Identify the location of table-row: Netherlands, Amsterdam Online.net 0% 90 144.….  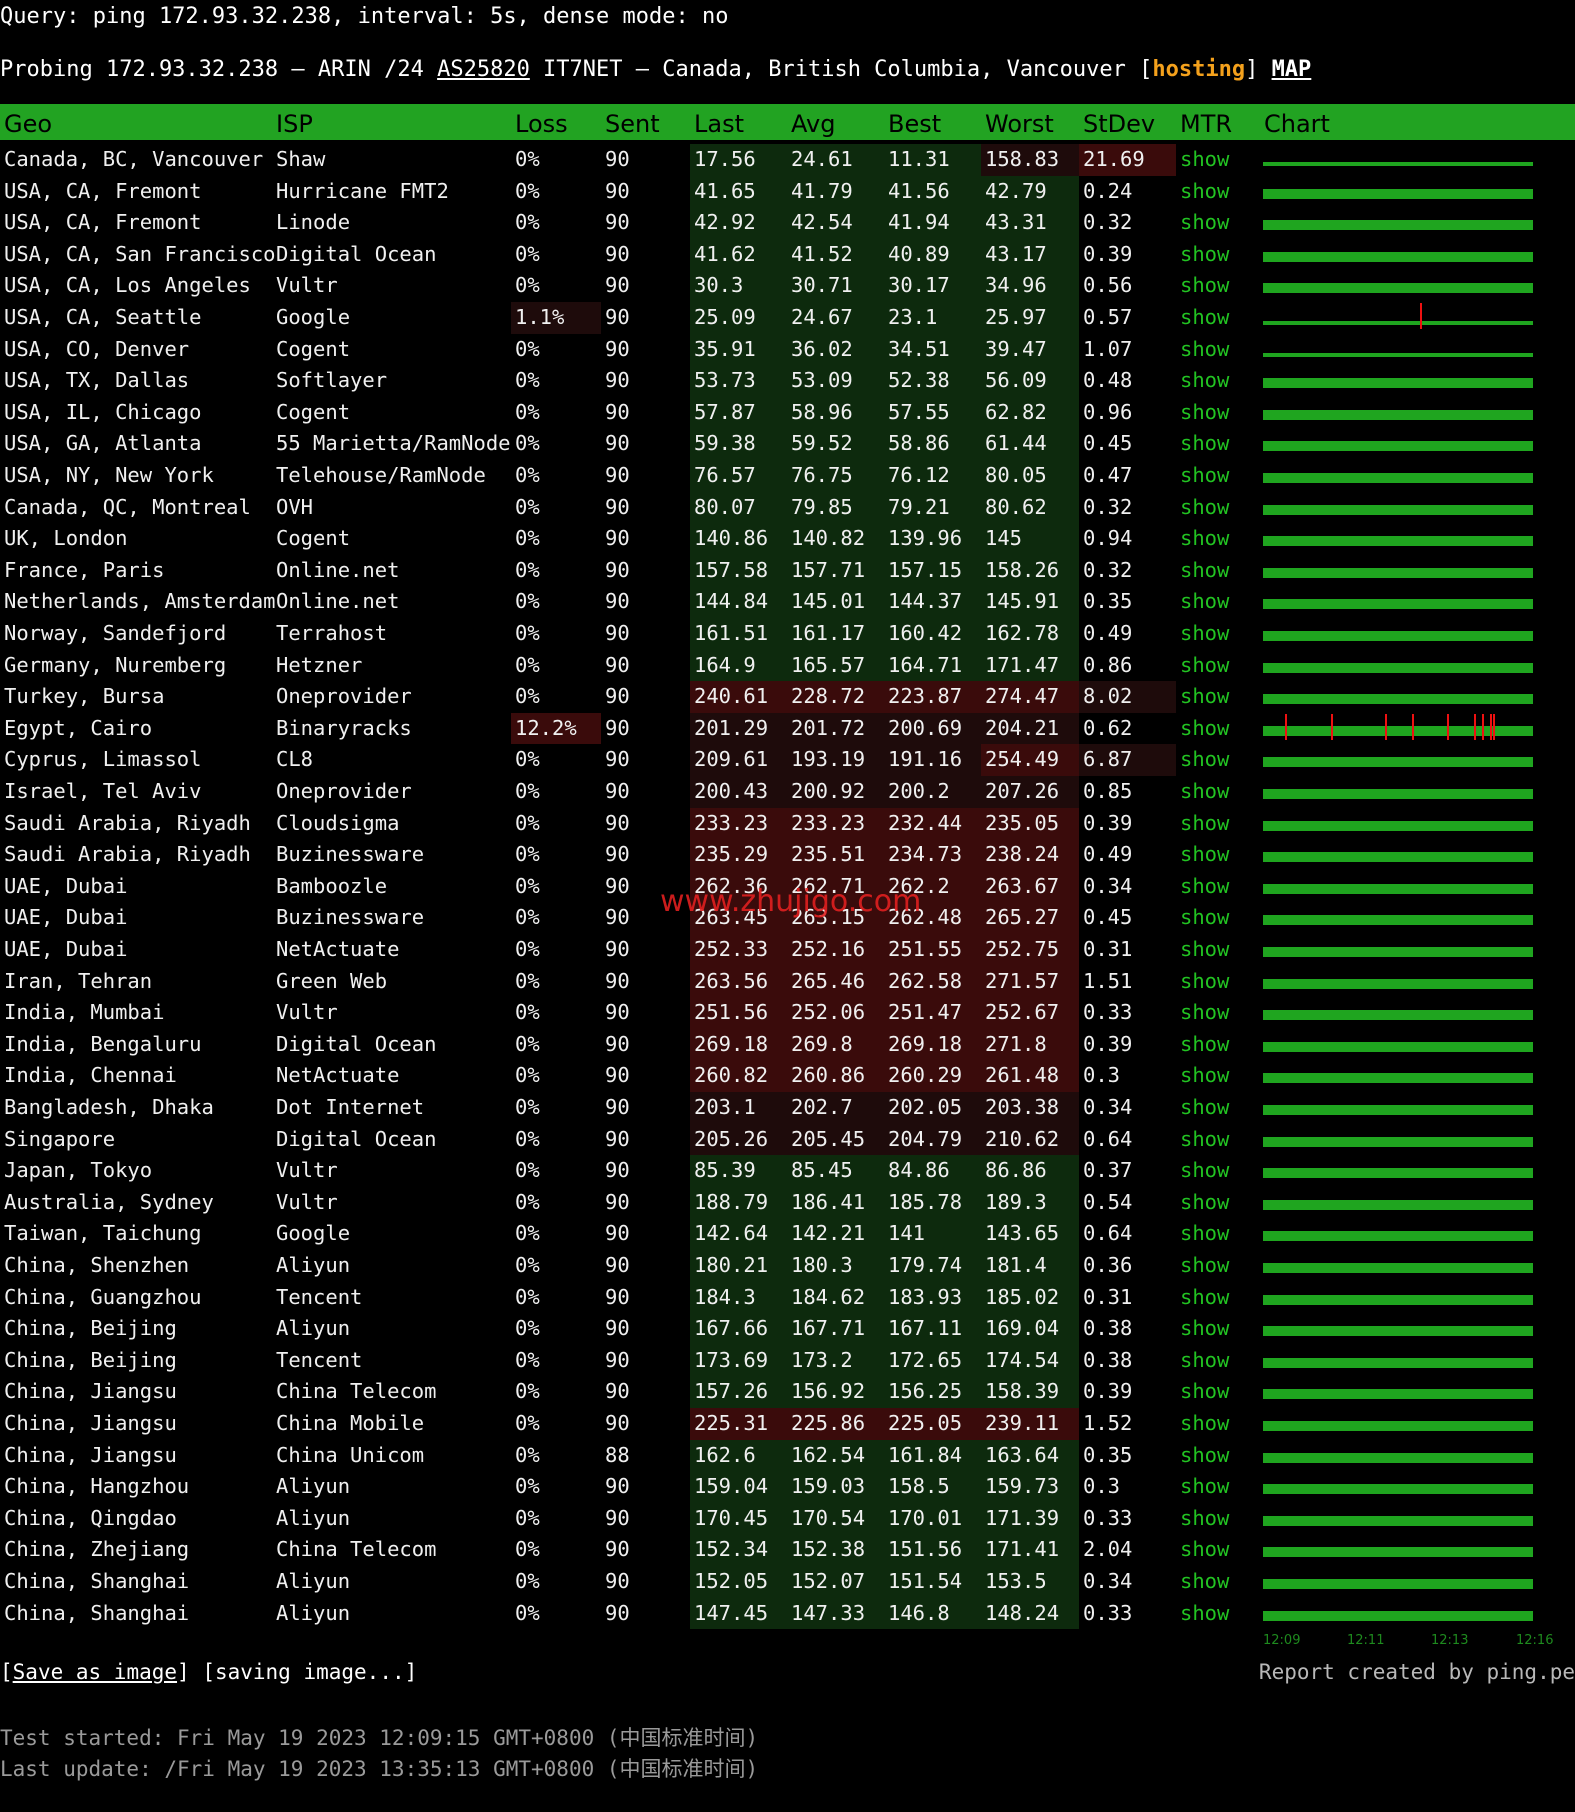
(787, 602).